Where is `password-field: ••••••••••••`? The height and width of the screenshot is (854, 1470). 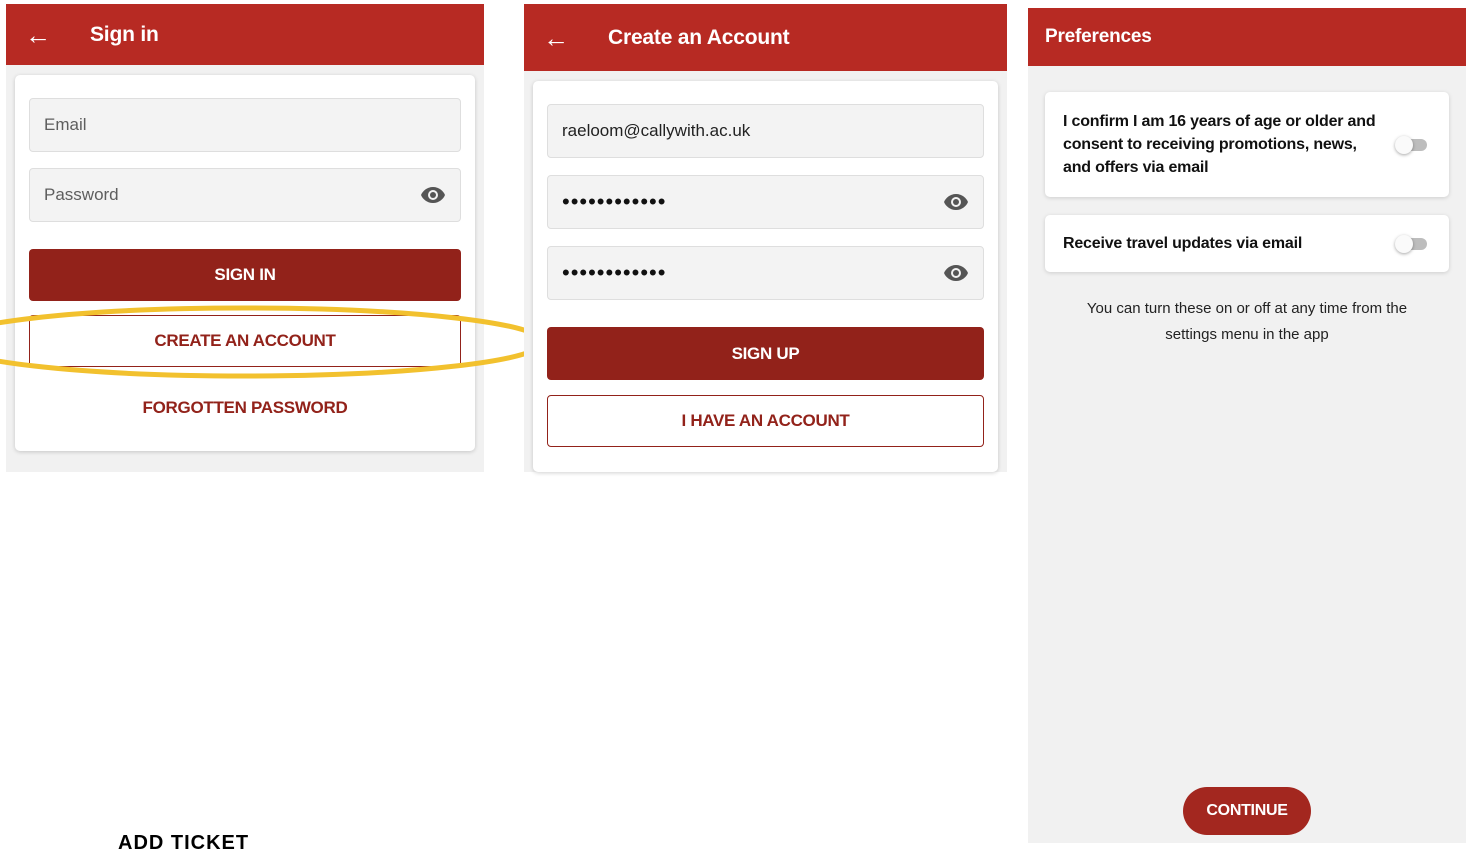
password-field: •••••••••••• is located at coordinates (765, 202).